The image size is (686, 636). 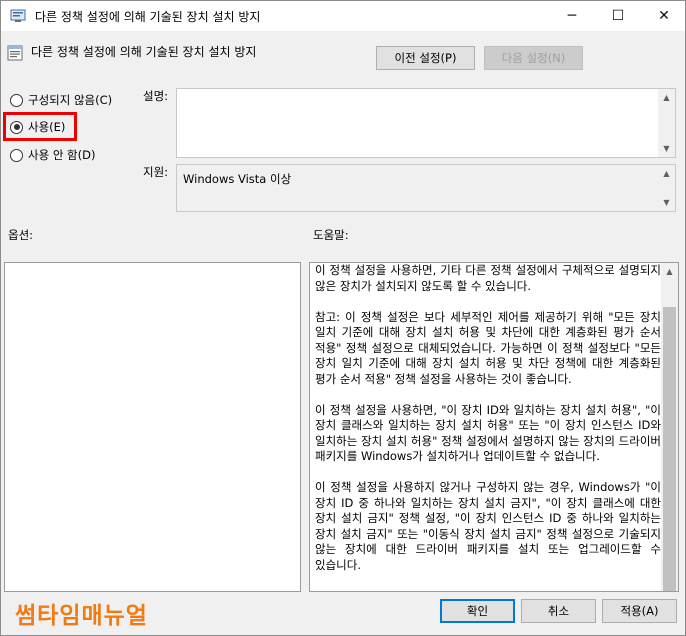 I want to click on ok-button: 확인, so click(x=477, y=611).